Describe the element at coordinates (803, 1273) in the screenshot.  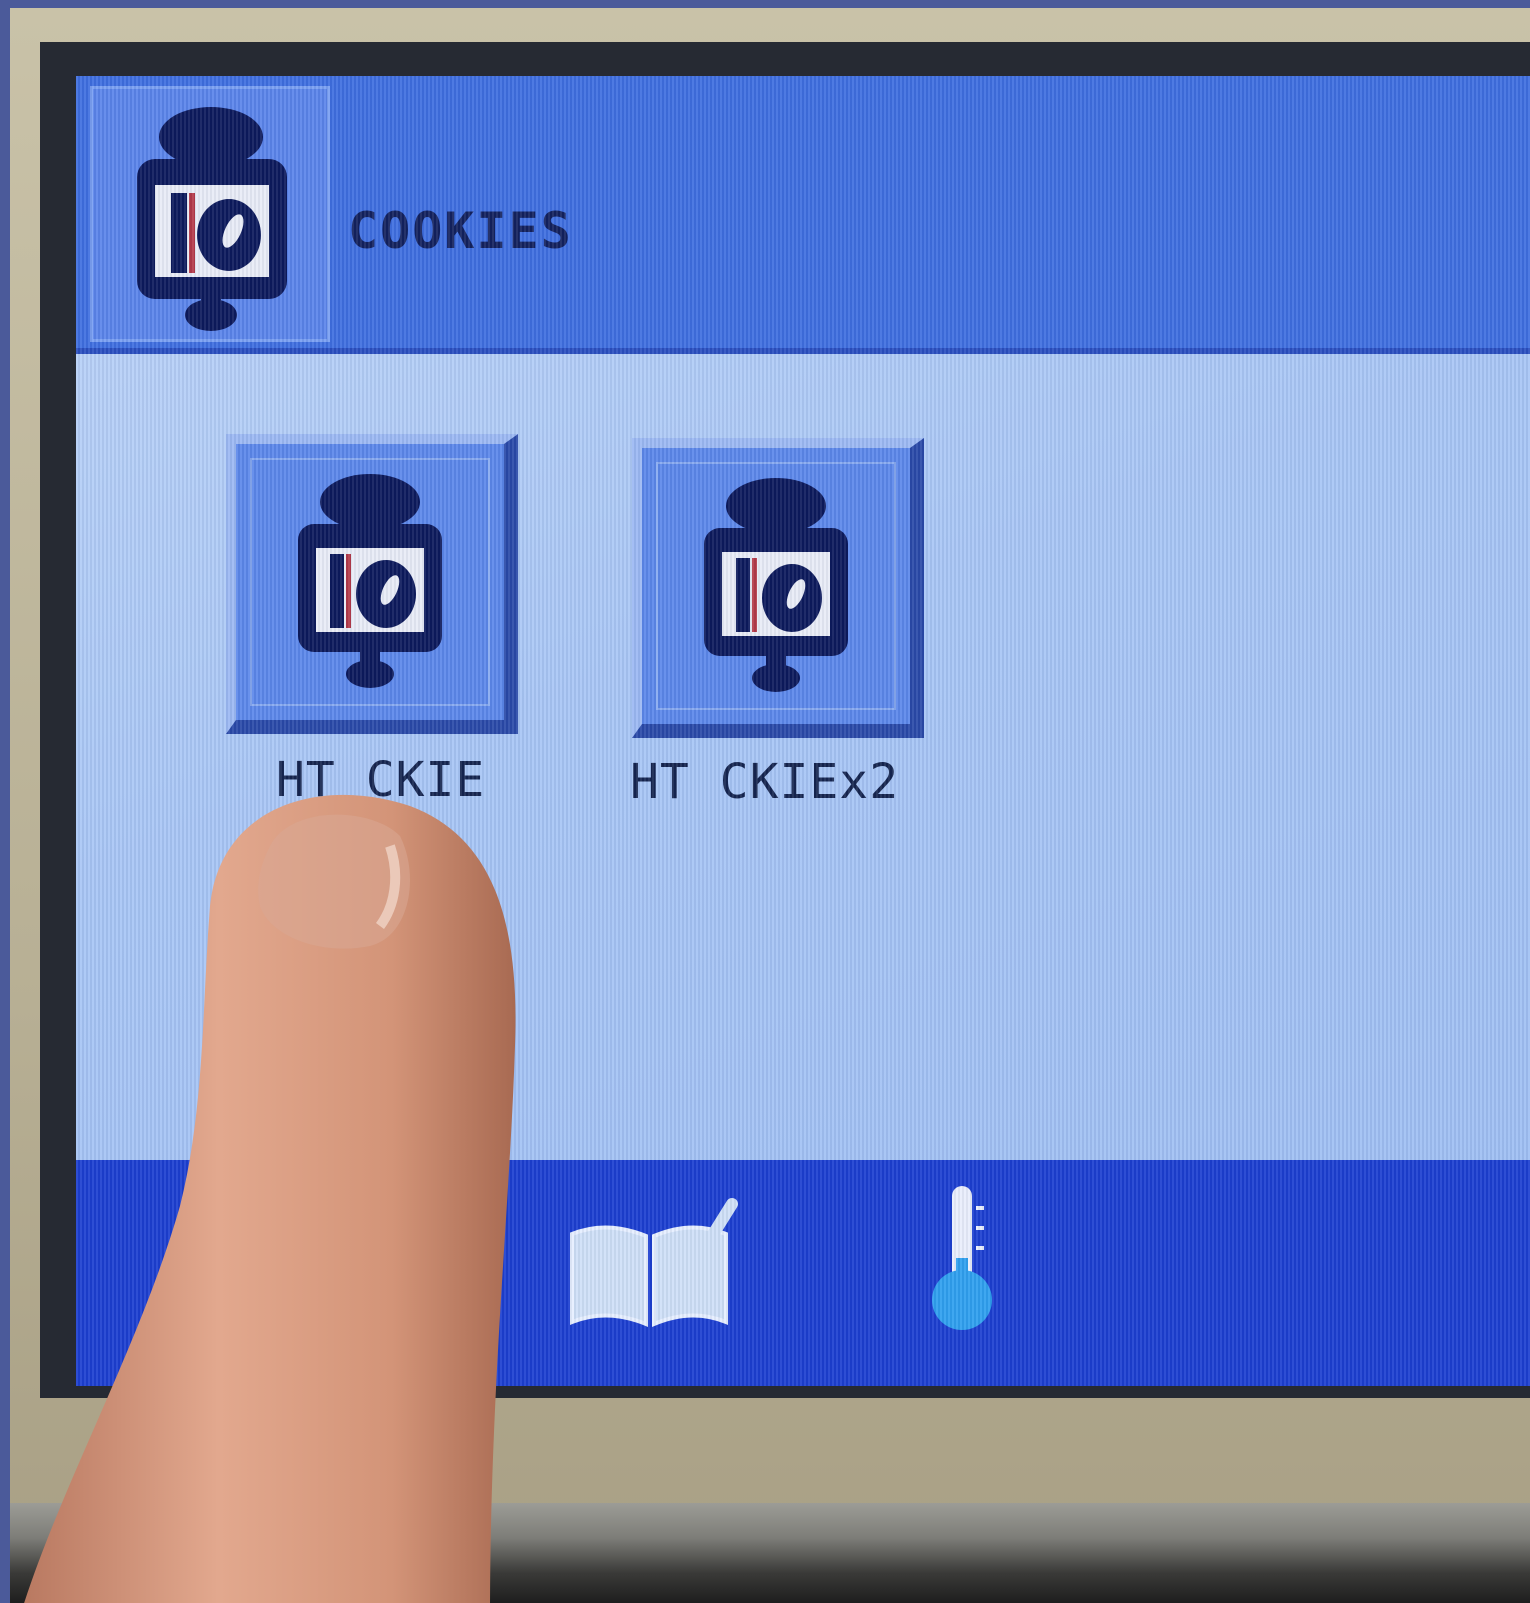
I see `bottom-toolbar` at that location.